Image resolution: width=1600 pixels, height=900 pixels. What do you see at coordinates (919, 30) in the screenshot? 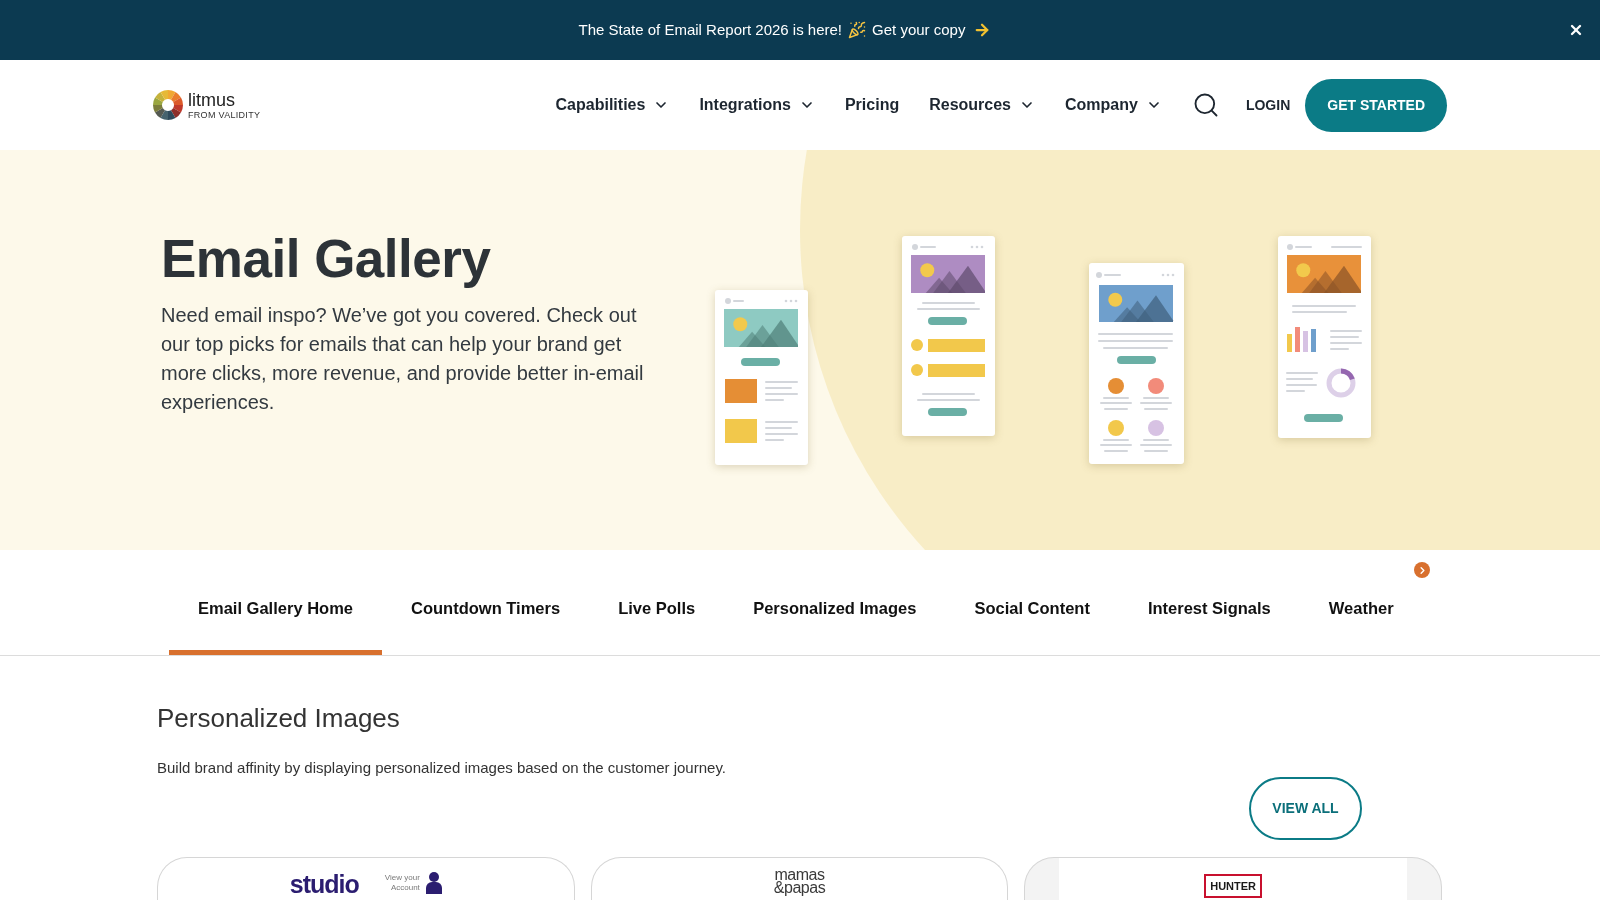
I see `announcement-link: Get your copy` at bounding box center [919, 30].